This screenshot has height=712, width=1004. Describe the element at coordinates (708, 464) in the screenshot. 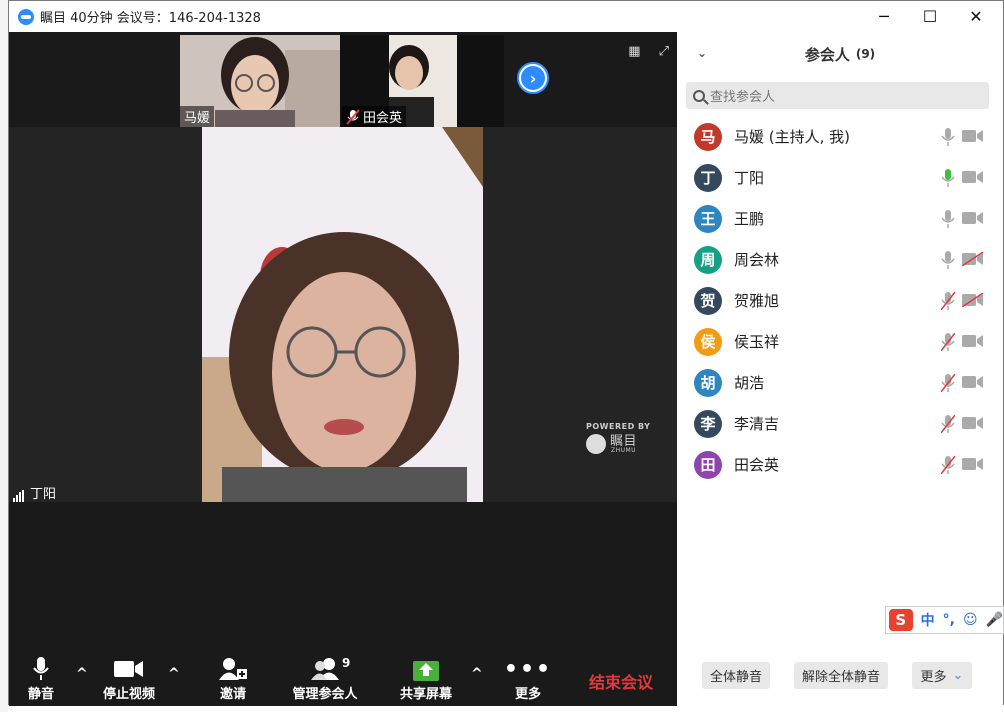

I see `avatar: 田` at that location.